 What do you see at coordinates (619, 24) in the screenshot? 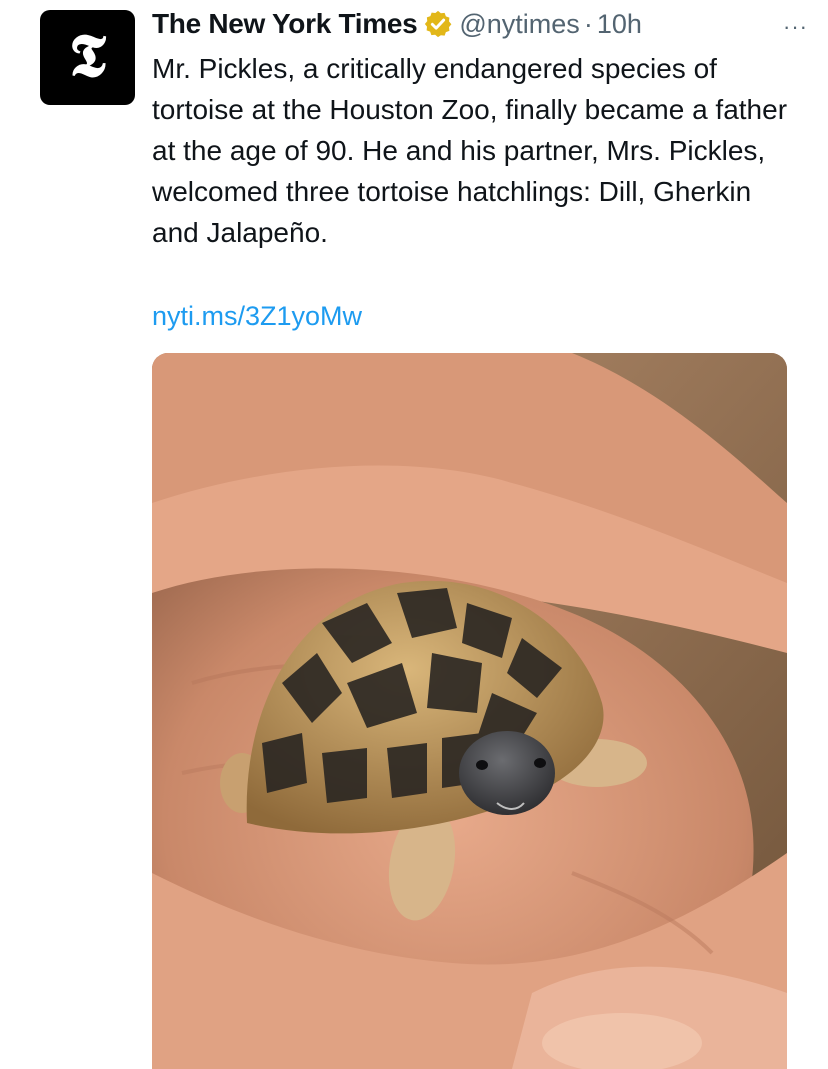
I see `tweet-timestamp: 10h` at bounding box center [619, 24].